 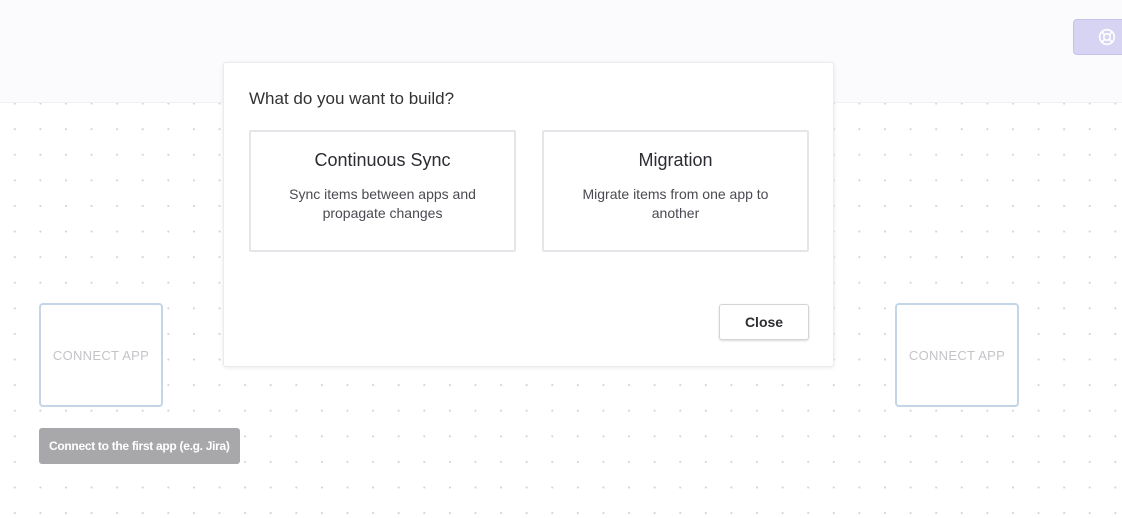 I want to click on option-description: Migrate items from one app to another, so click(x=675, y=203).